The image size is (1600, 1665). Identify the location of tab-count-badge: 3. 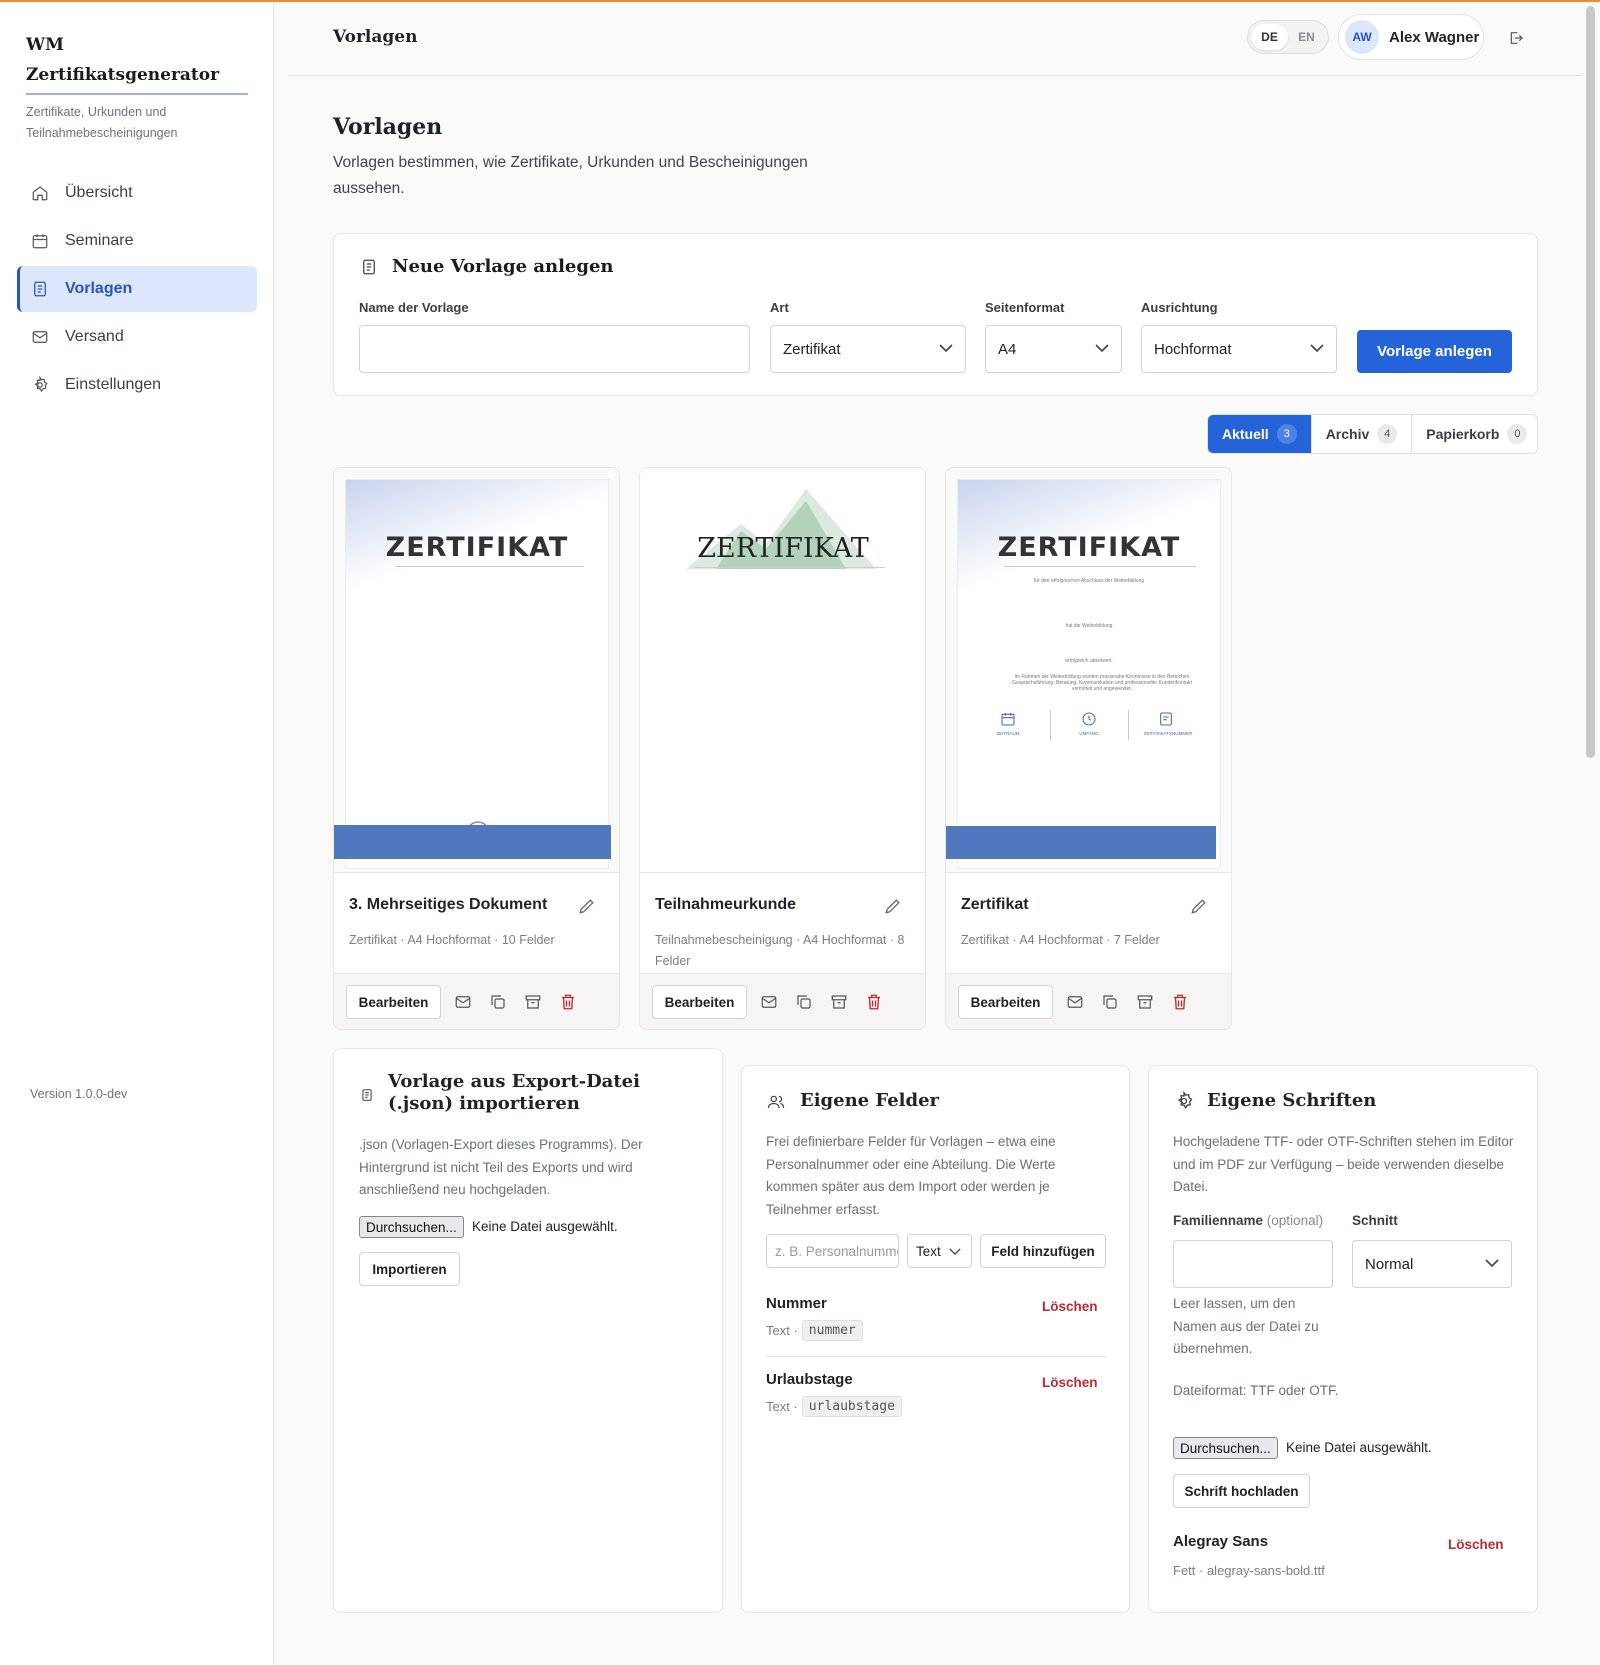
(1286, 434).